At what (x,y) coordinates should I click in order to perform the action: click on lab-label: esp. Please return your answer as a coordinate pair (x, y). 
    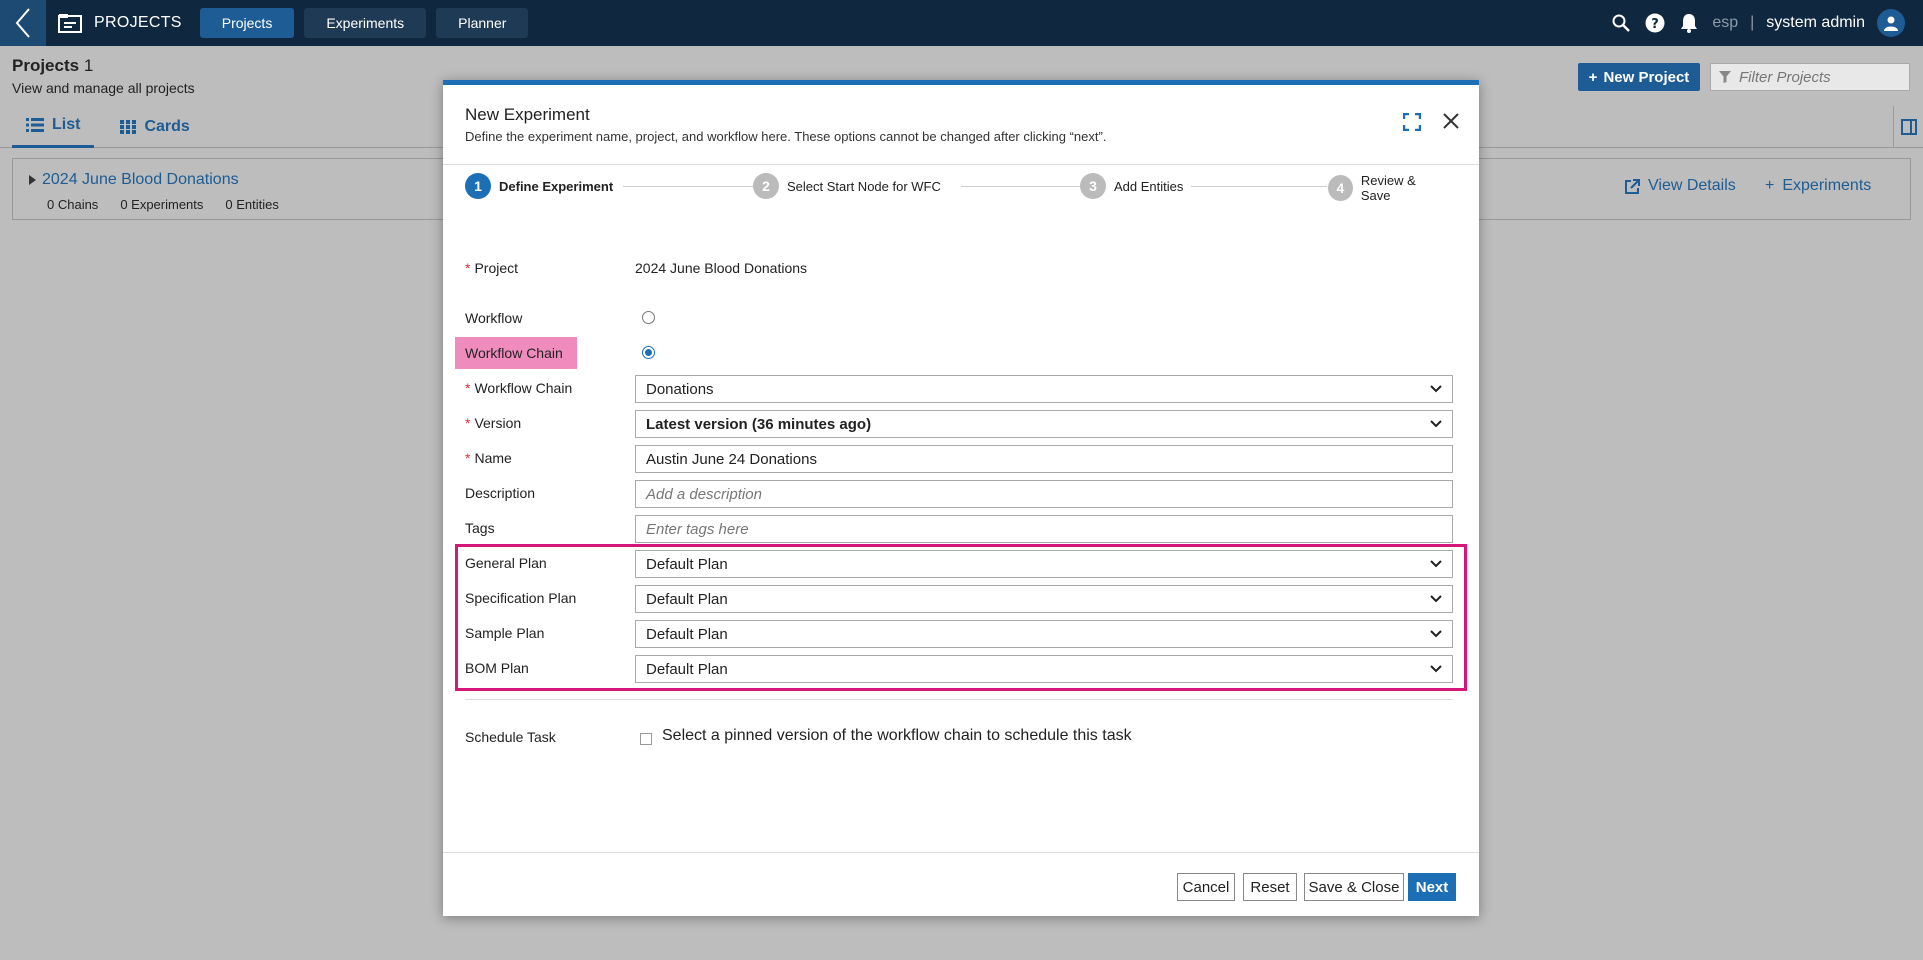
    Looking at the image, I should click on (1725, 23).